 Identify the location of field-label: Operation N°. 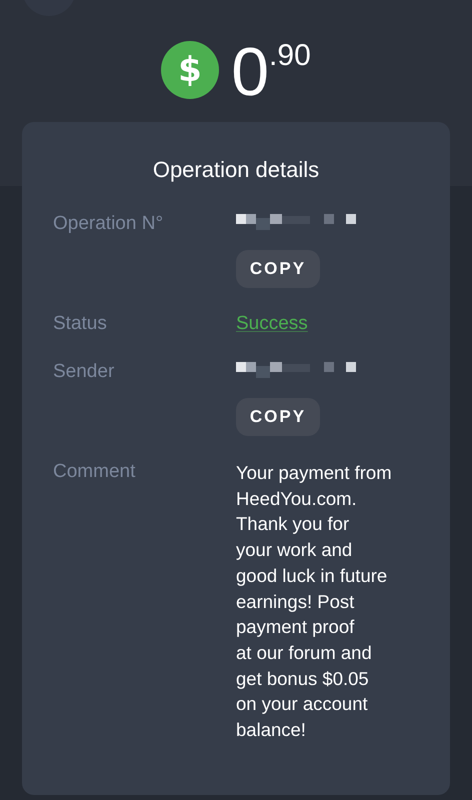
(108, 224).